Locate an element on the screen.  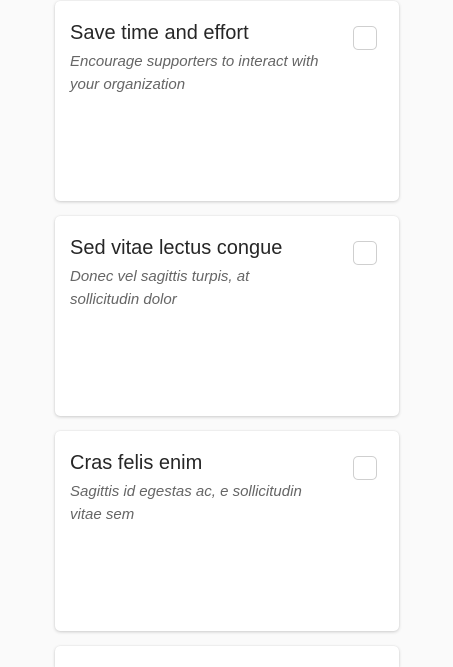
card-title: Sed vitae lectus congue is located at coordinates (176, 248).